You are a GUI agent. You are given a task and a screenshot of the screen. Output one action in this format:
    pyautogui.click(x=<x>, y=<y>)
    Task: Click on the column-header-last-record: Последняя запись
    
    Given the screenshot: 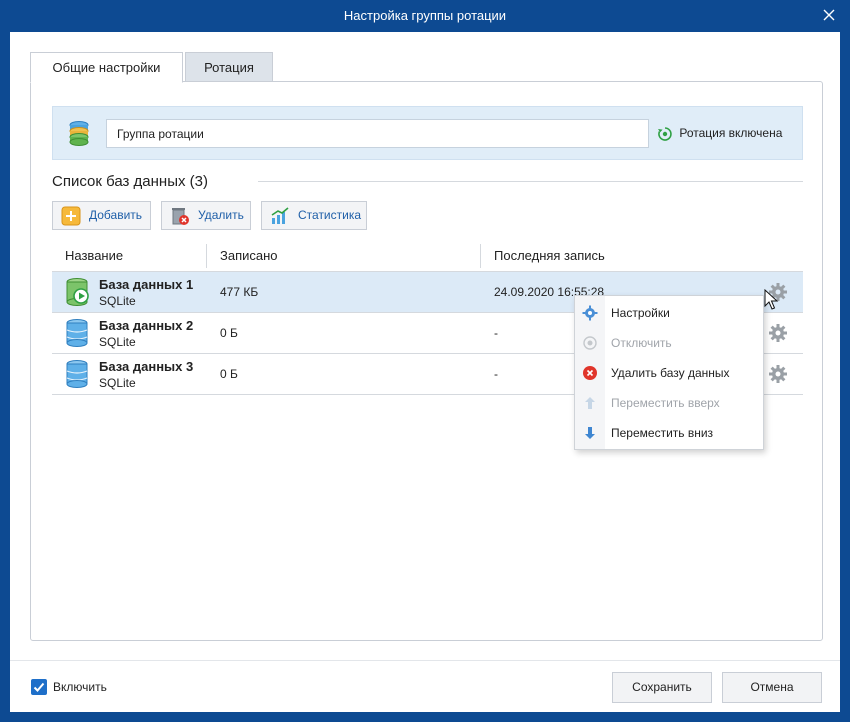 What is the action you would take?
    pyautogui.click(x=549, y=255)
    